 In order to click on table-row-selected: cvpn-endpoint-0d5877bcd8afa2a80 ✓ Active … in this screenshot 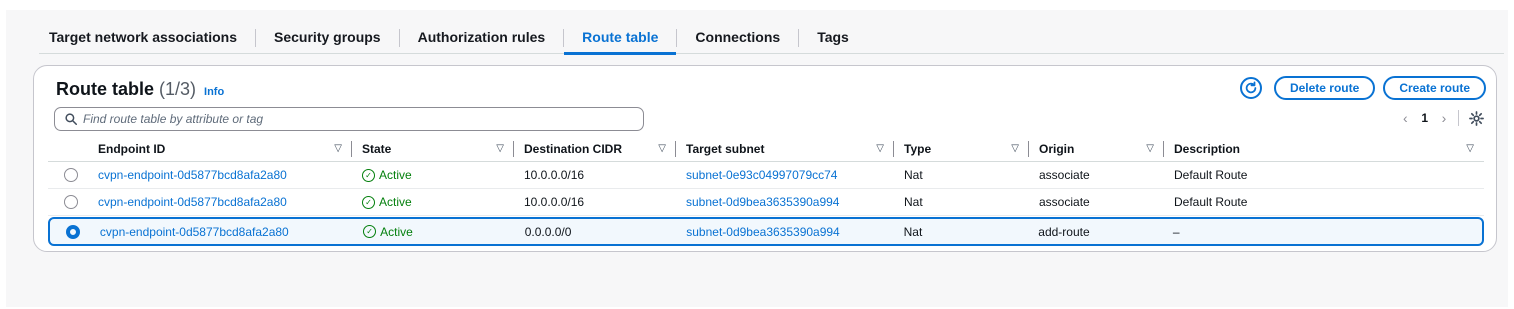, I will do `click(766, 231)`.